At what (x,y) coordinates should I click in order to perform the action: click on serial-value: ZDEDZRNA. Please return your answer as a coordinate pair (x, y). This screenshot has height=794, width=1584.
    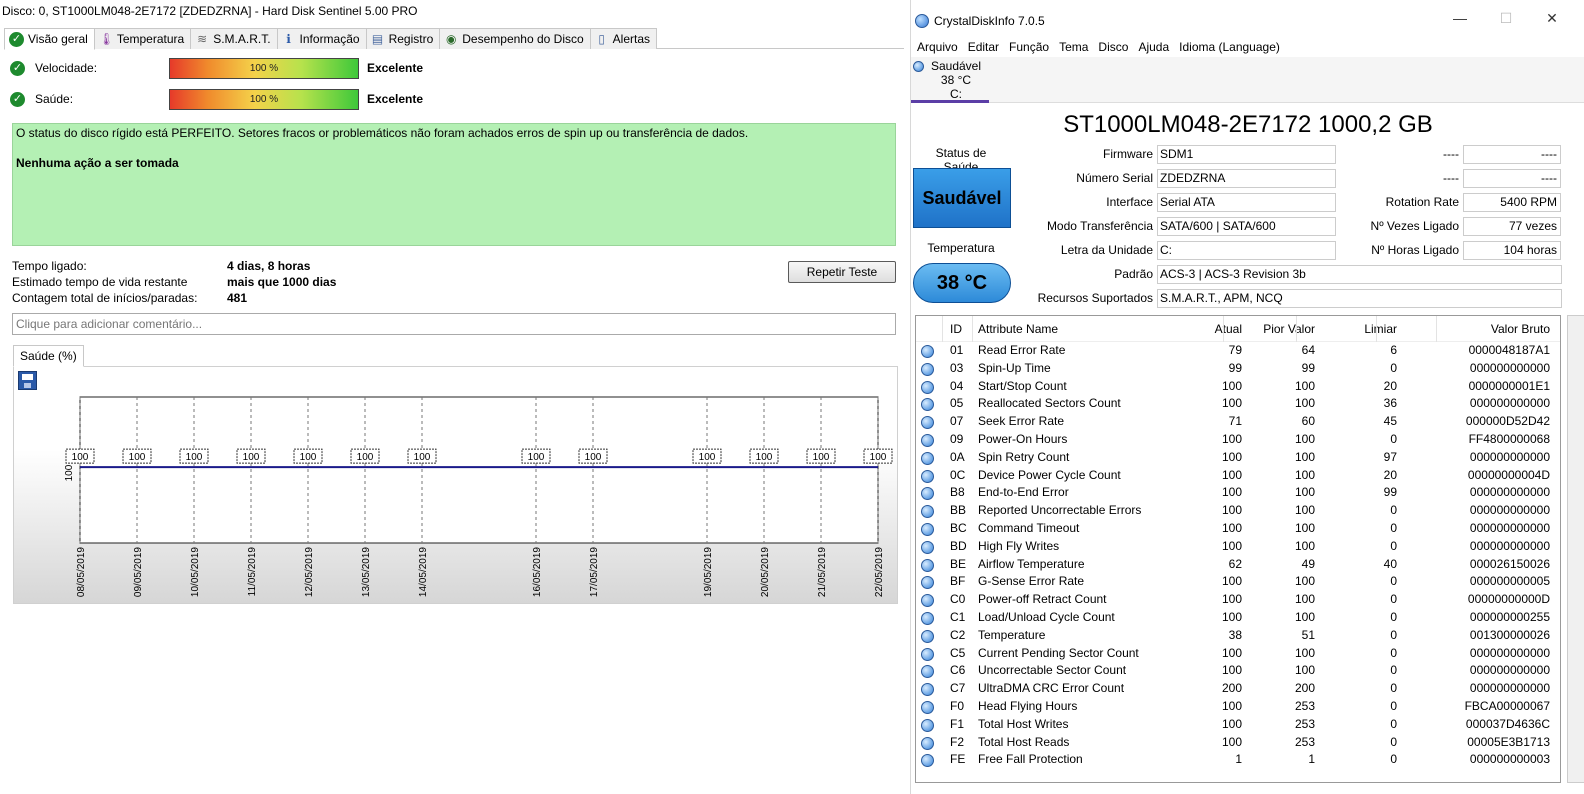
    Looking at the image, I should click on (1246, 178).